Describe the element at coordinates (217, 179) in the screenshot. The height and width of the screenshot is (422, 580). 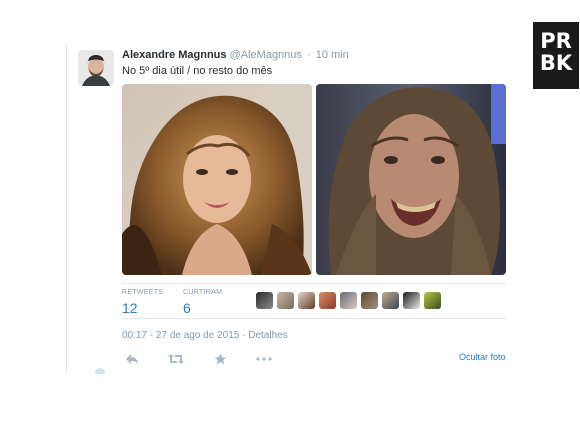
I see `tweet-photo-left` at that location.